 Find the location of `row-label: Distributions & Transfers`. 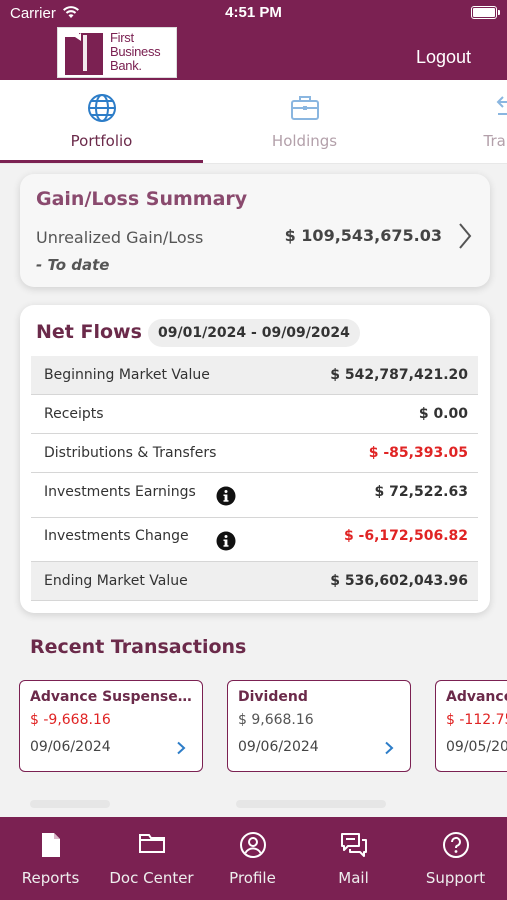

row-label: Distributions & Transfers is located at coordinates (130, 453).